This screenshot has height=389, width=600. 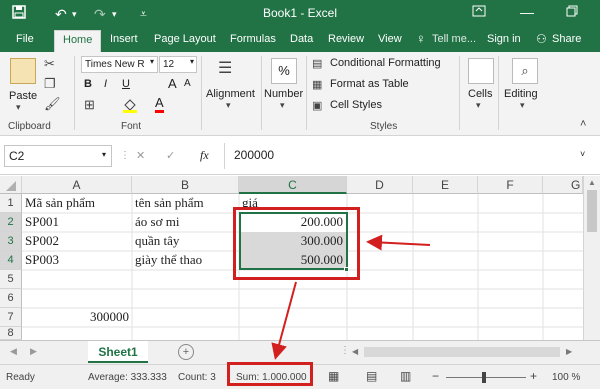 What do you see at coordinates (351, 297) in the screenshot?
I see `annotation-arrows` at bounding box center [351, 297].